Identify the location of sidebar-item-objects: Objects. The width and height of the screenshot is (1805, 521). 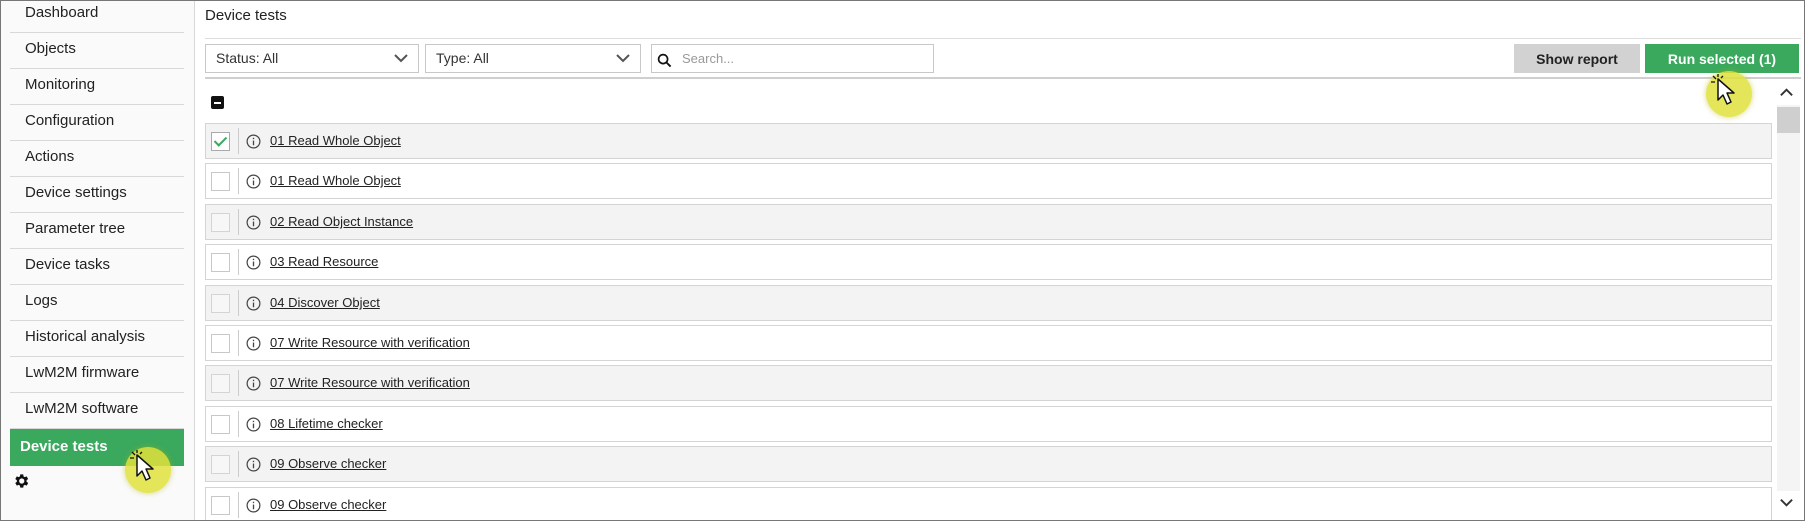
(97, 51).